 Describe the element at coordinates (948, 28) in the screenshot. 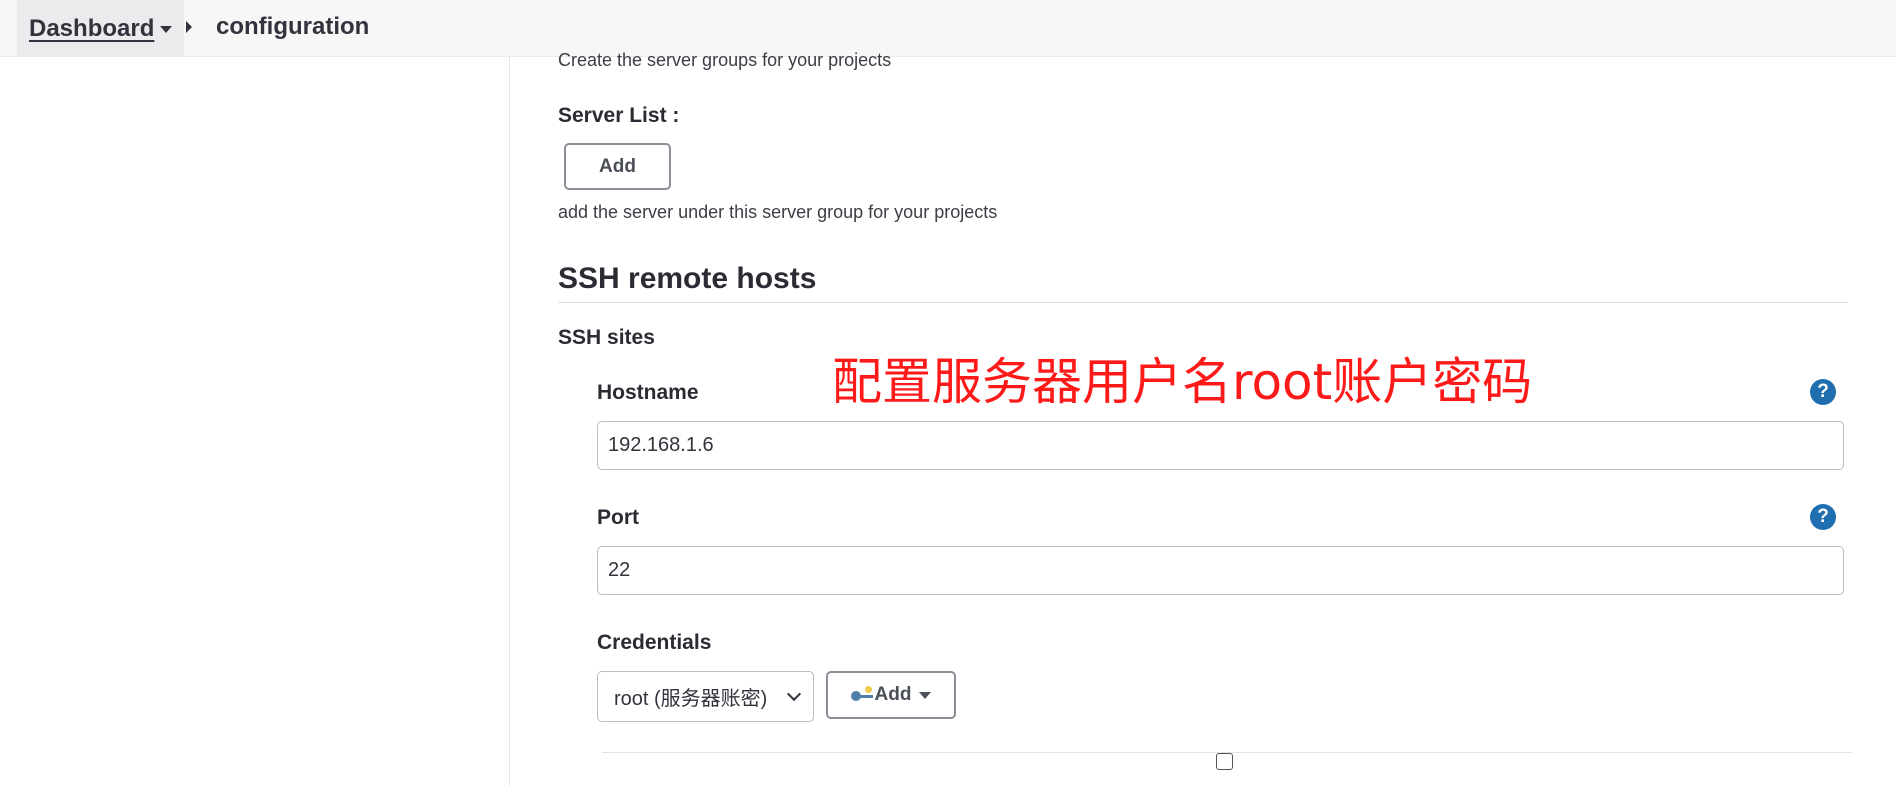

I see `breadcrumb-bar: Dashboard configuration` at that location.